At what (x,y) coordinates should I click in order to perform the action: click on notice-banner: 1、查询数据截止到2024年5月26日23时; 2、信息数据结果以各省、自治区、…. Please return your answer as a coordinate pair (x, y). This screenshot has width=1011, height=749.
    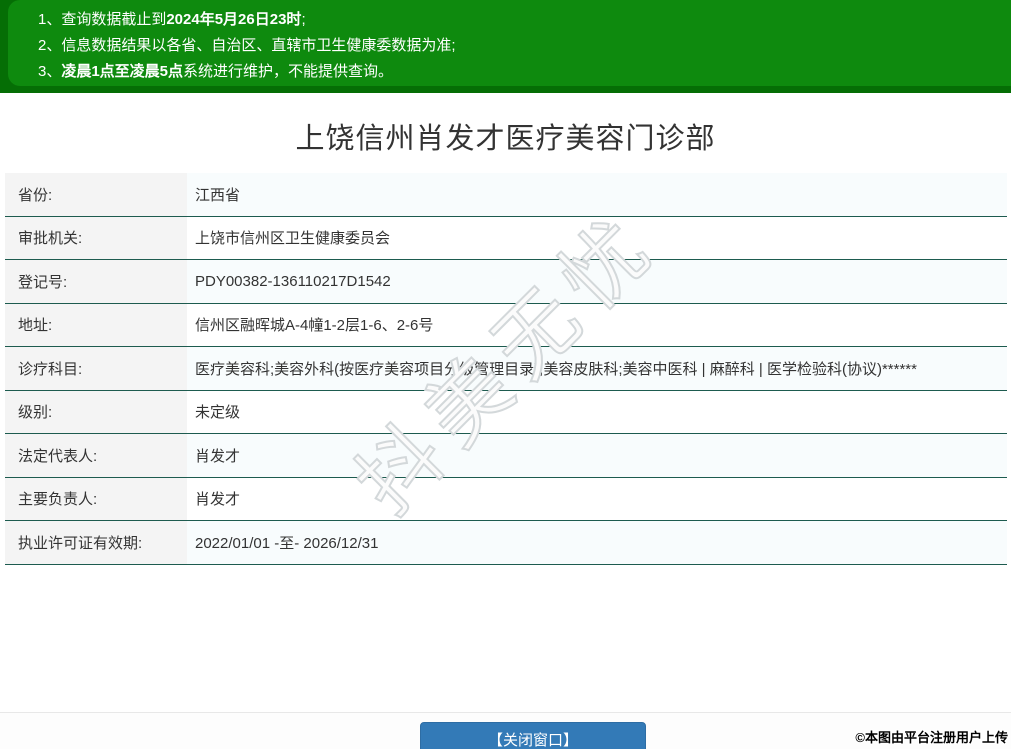
    Looking at the image, I should click on (505, 46).